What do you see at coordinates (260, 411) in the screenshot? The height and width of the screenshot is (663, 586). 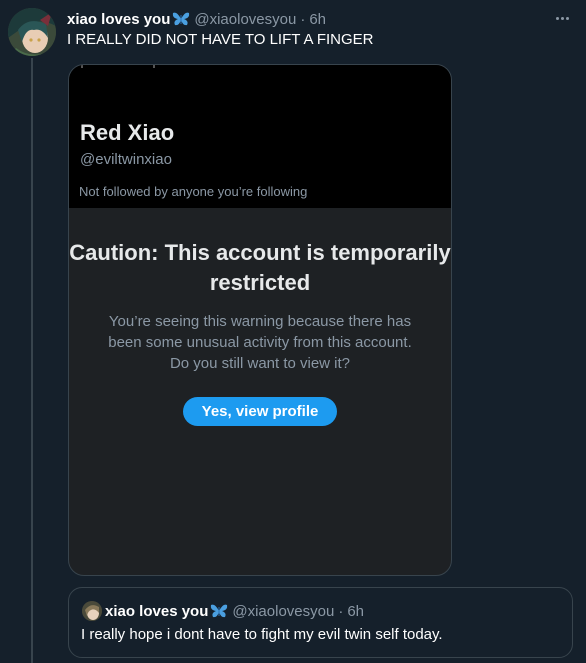 I see `view-profile-button: Yes, view profile` at bounding box center [260, 411].